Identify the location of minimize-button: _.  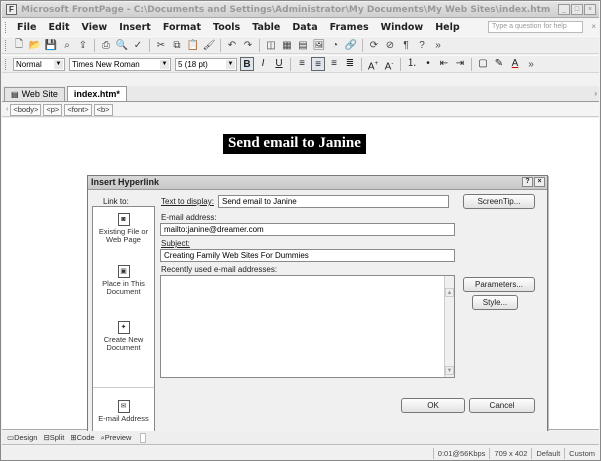
(564, 9).